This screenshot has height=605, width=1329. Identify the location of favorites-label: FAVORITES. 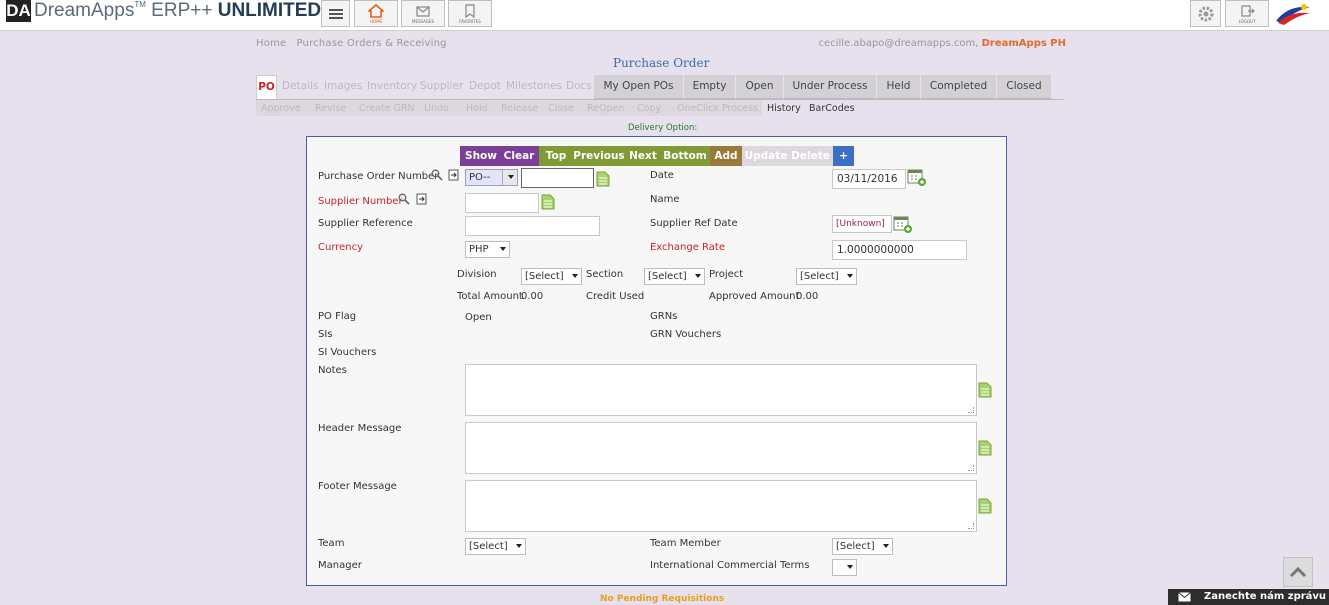
(470, 21).